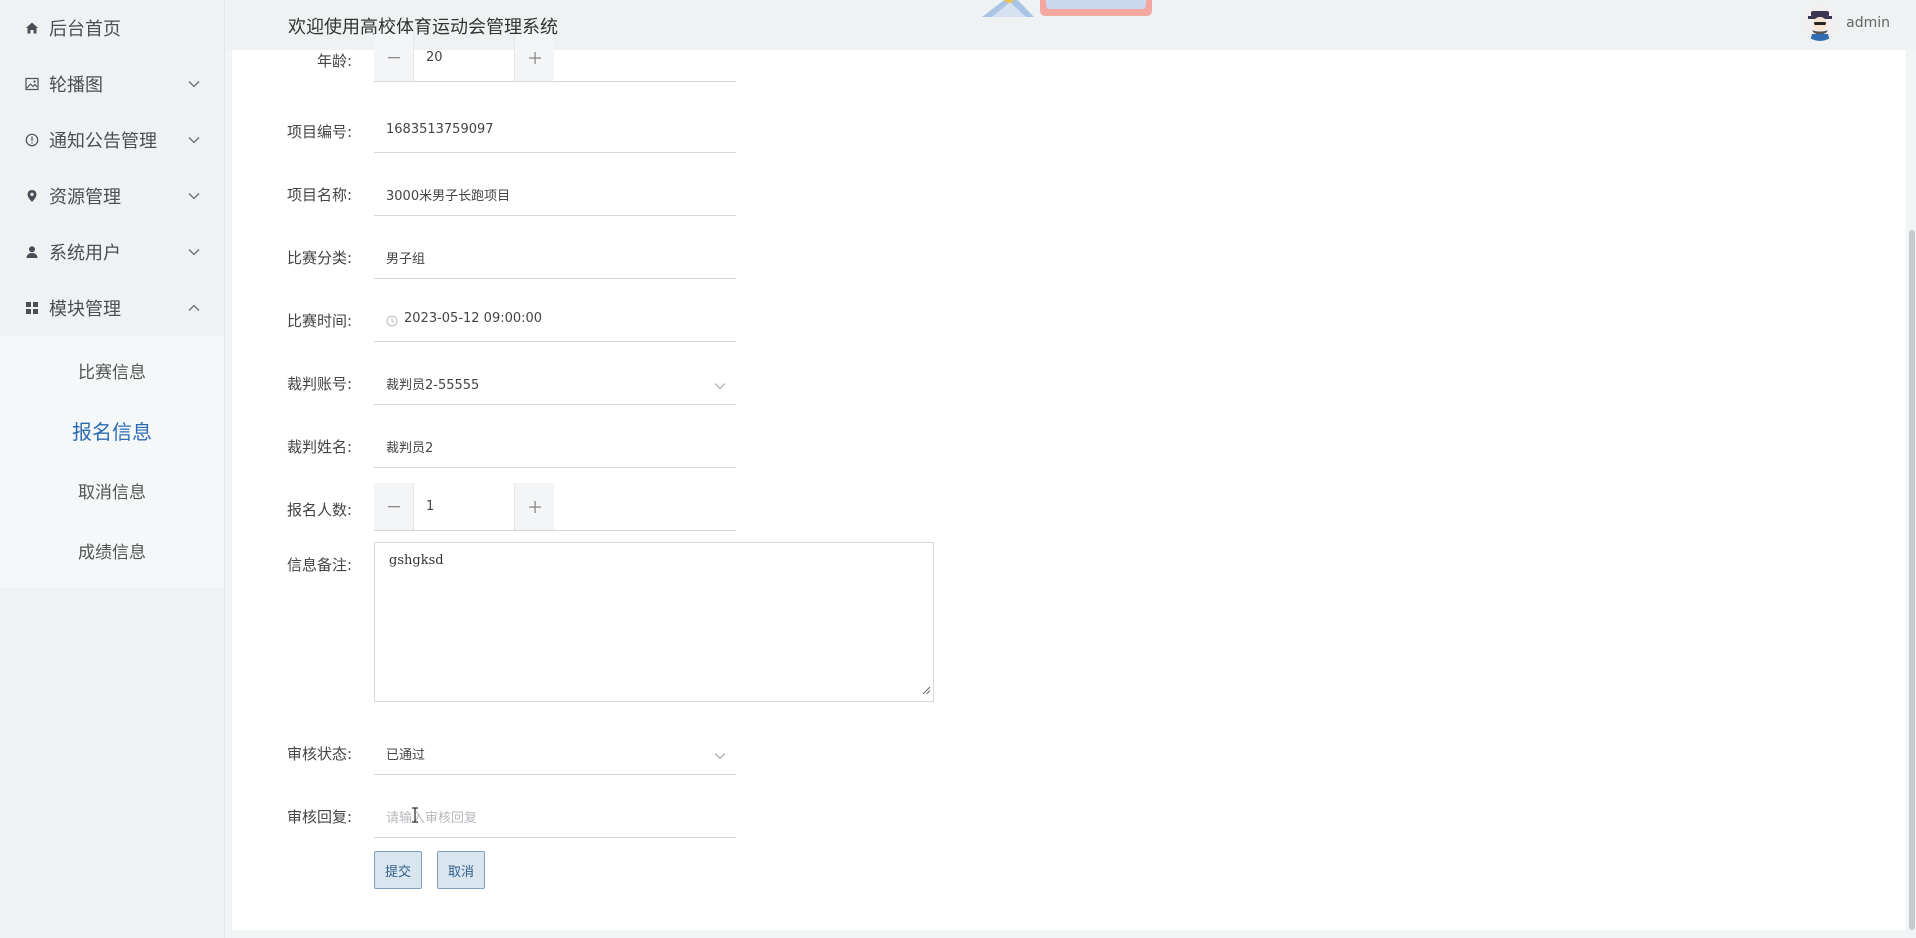 The image size is (1916, 938). I want to click on sidebar-item-carousel: 轮播图, so click(112, 84).